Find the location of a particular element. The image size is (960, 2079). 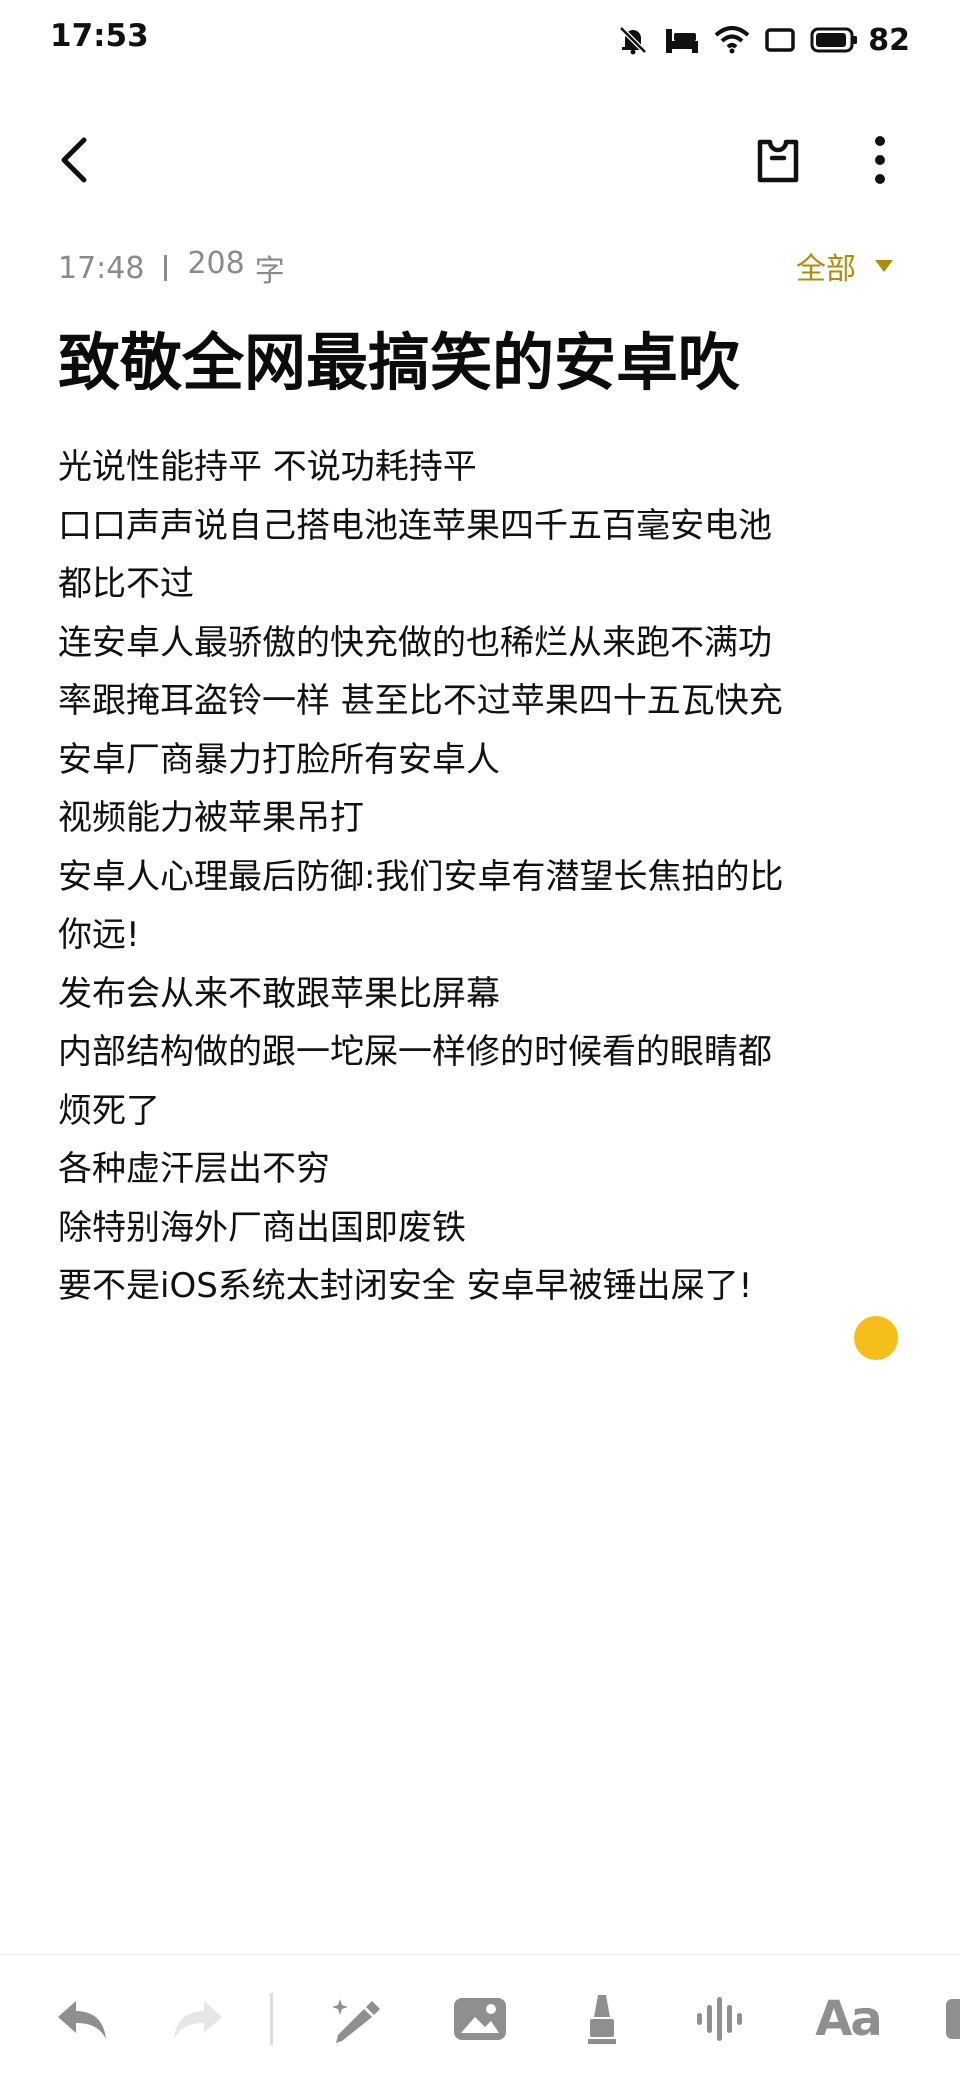

redo-button is located at coordinates (198, 2019).